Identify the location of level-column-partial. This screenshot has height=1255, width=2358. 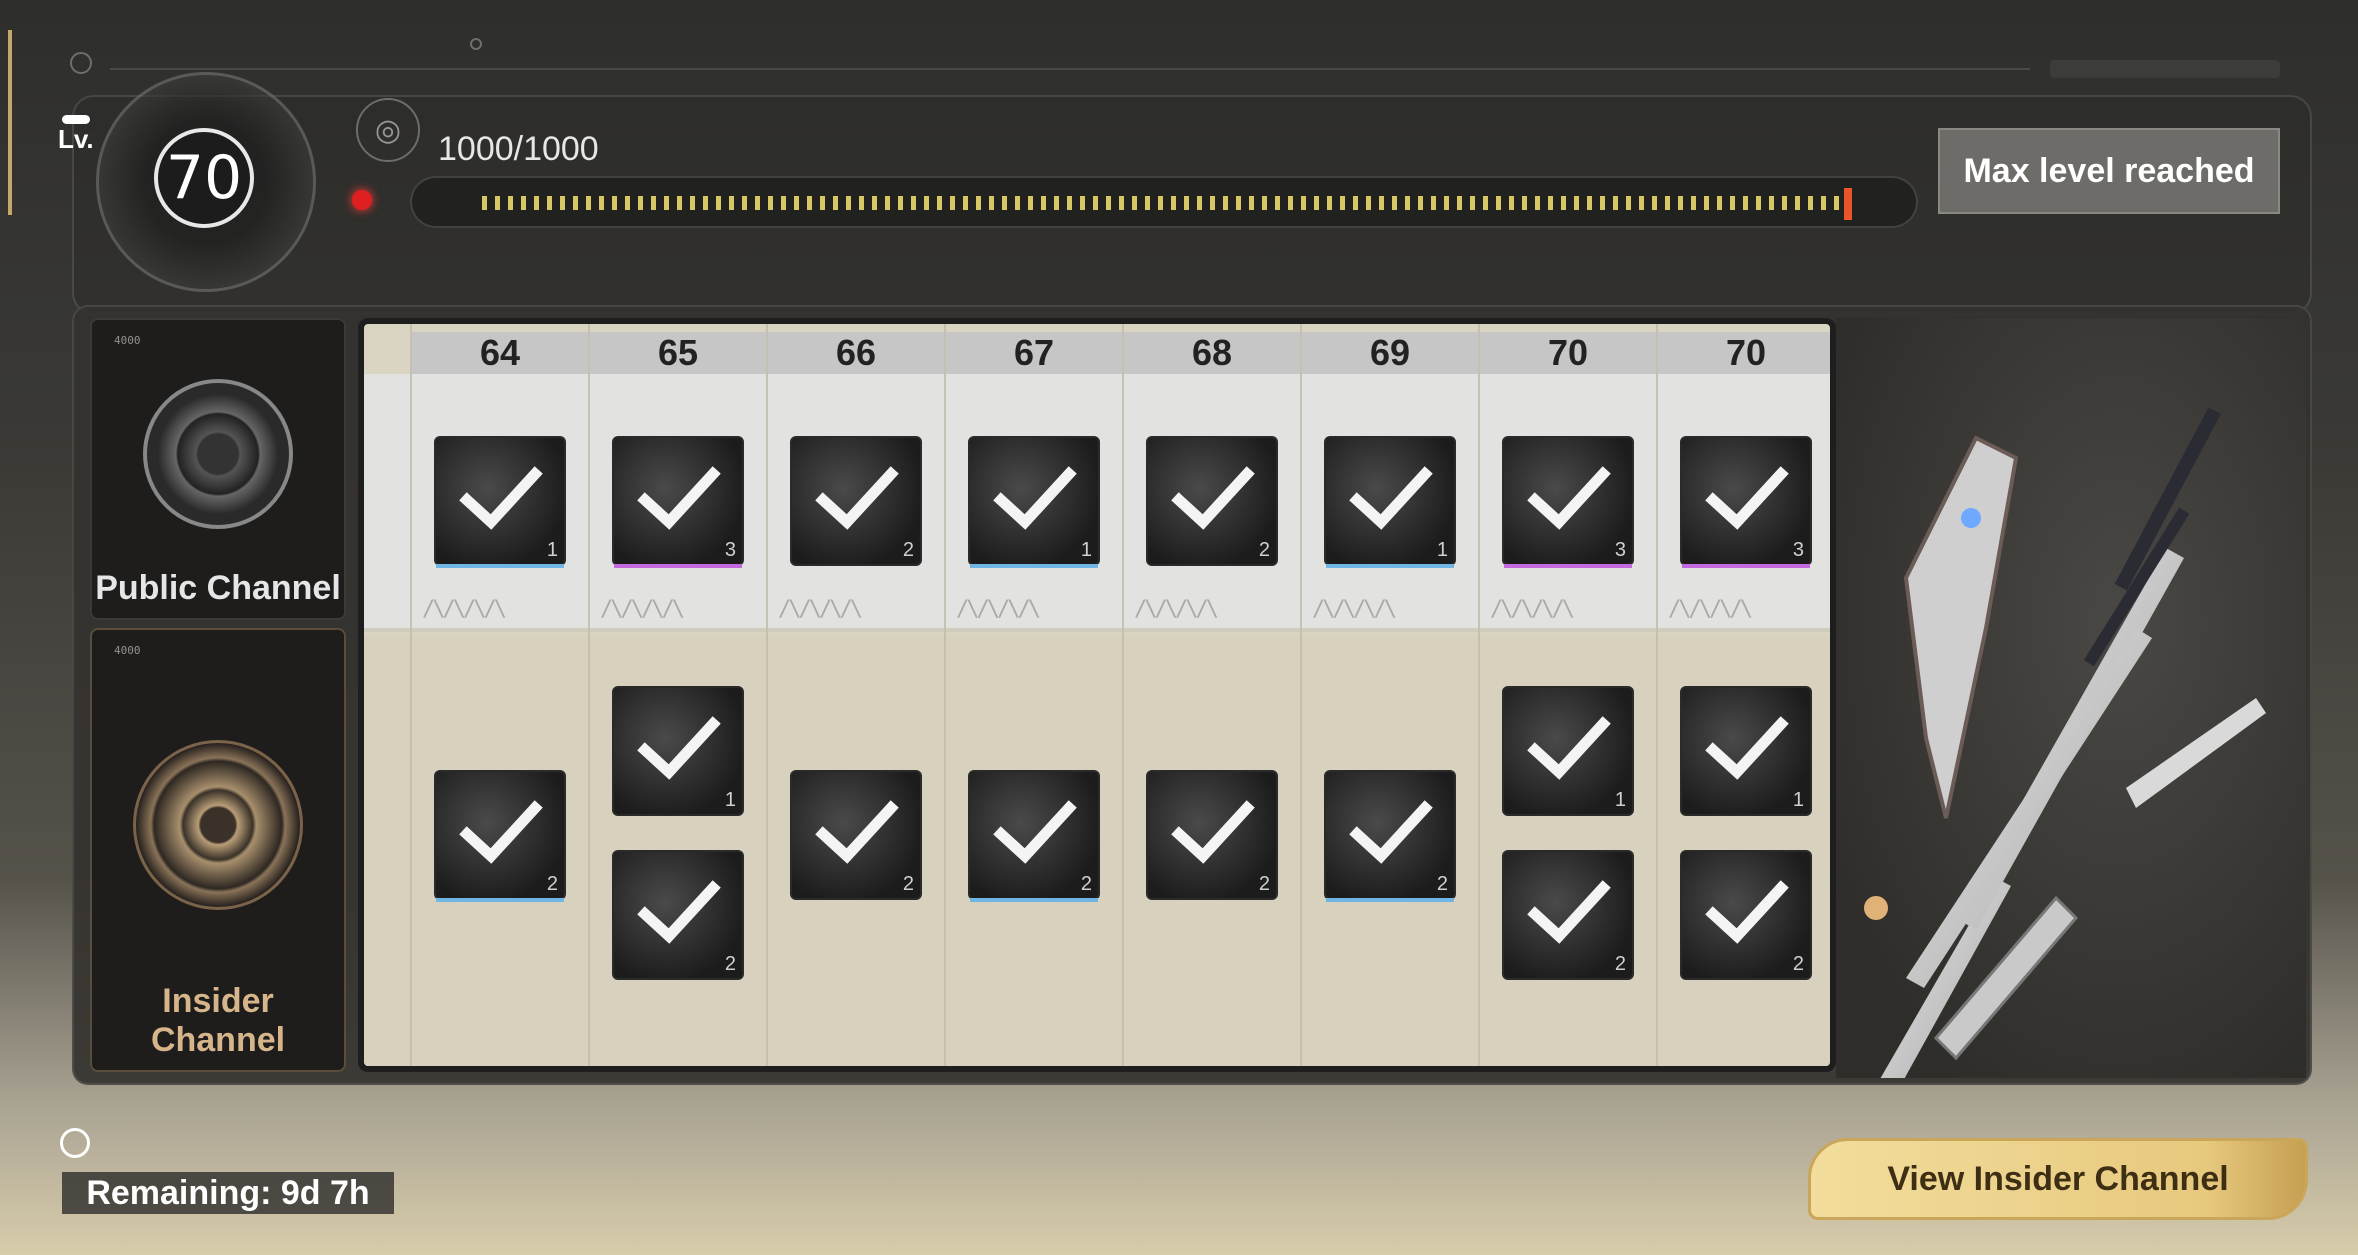
(388, 695).